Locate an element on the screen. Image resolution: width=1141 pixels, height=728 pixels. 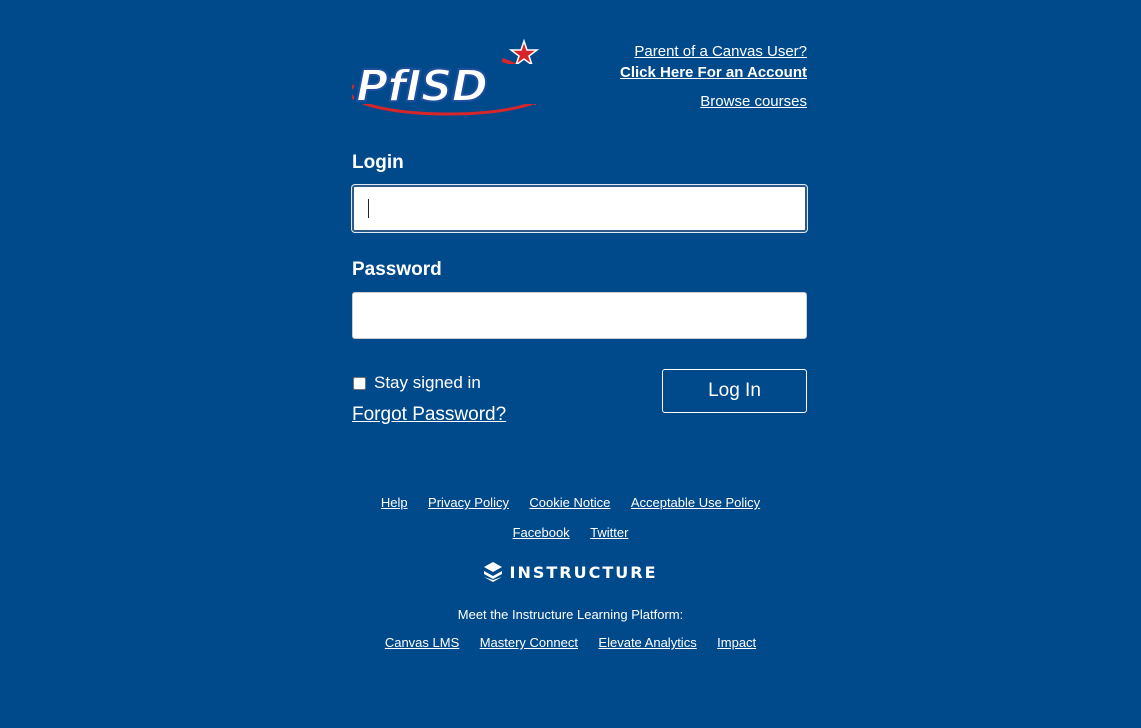
logo-wordmark: PfISD is located at coordinates (421, 86).